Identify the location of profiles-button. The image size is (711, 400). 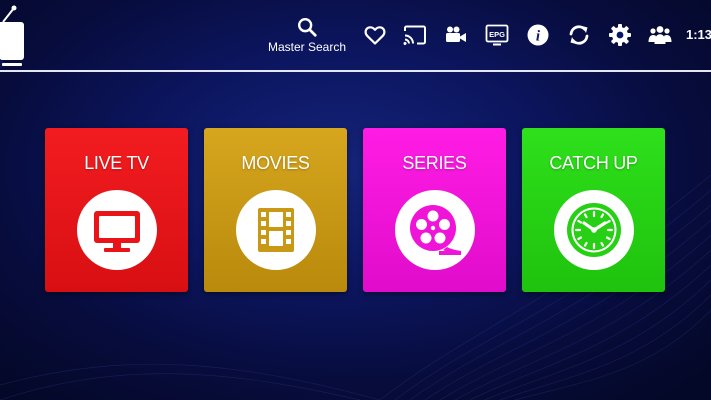
(660, 35).